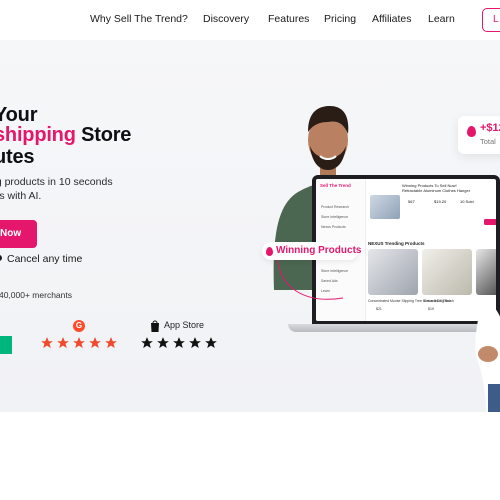 Image resolution: width=500 pixels, height=500 pixels. Describe the element at coordinates (79, 326) in the screenshot. I see `g2-logo-icon: G` at that location.